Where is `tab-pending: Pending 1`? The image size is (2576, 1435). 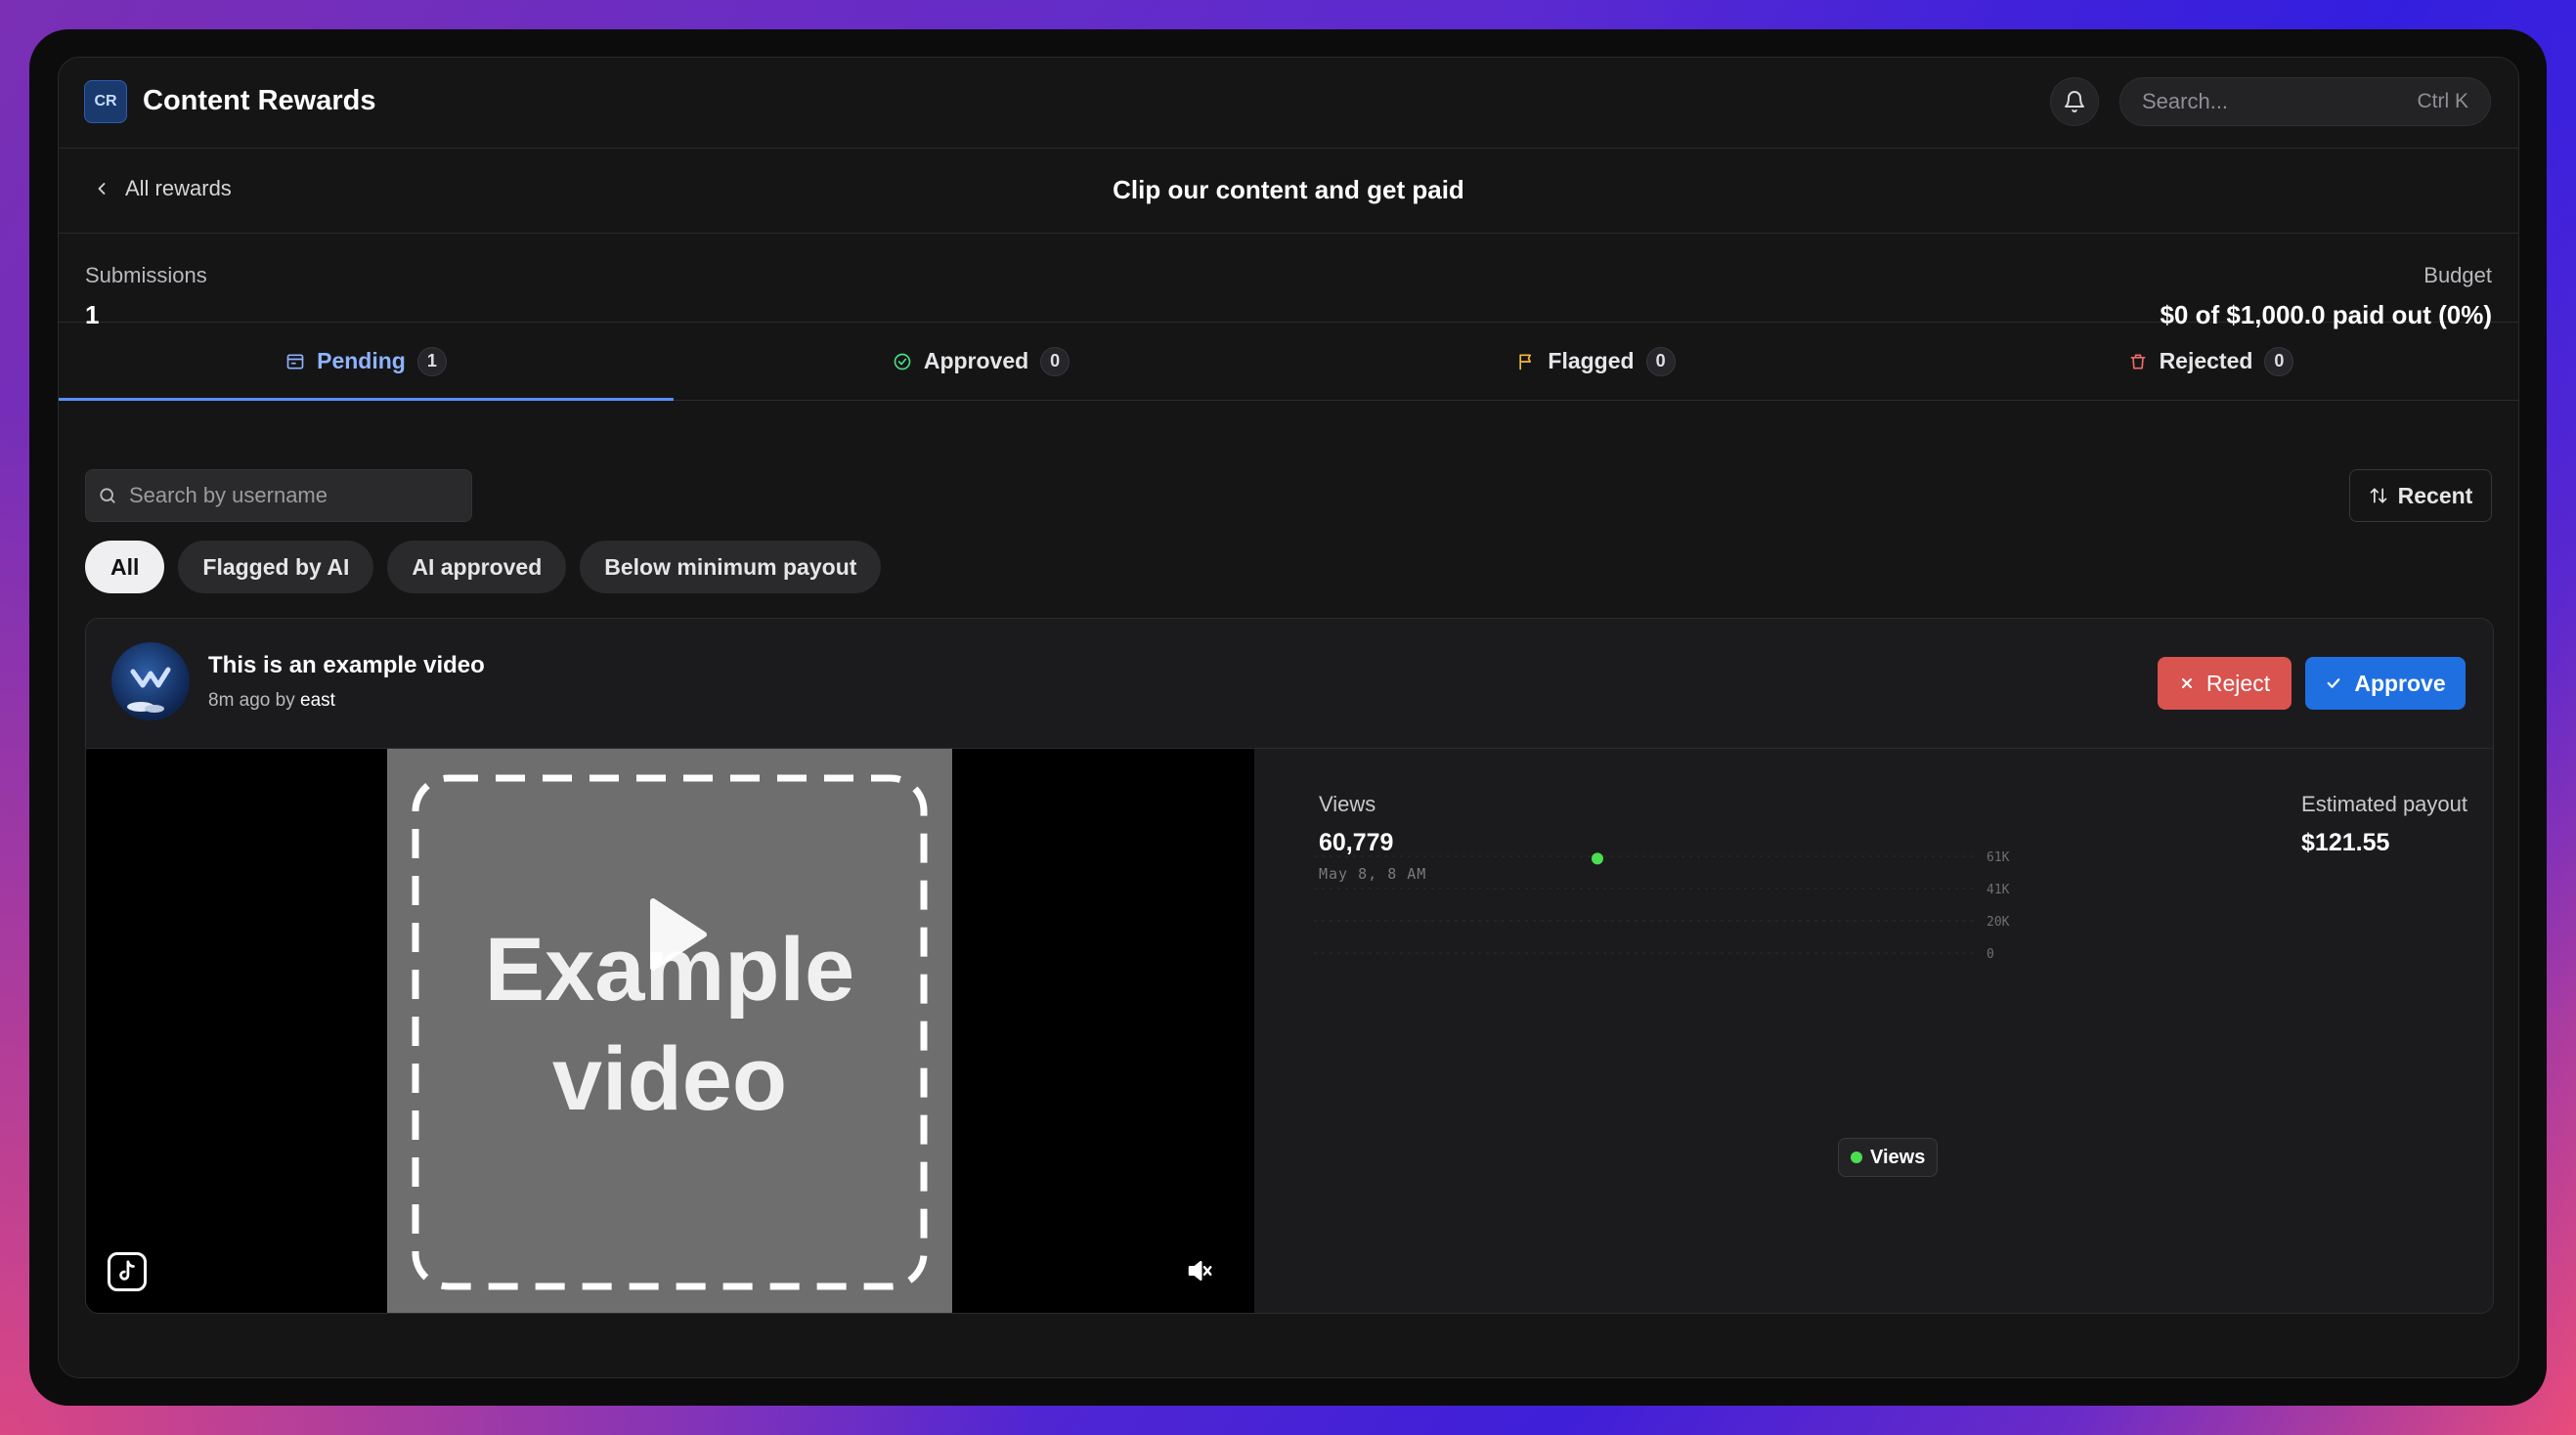 tab-pending: Pending 1 is located at coordinates (366, 362).